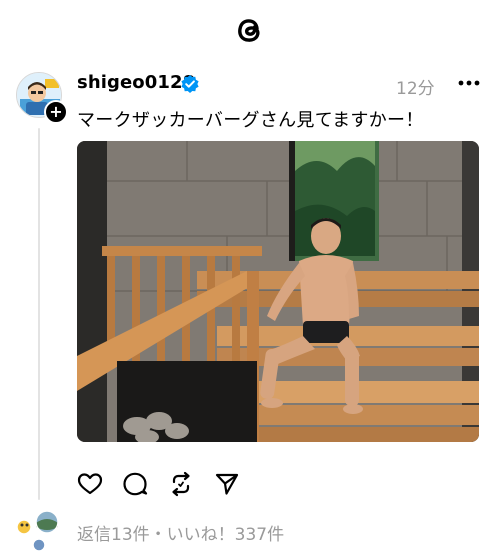 The image size is (500, 557). Describe the element at coordinates (181, 484) in the screenshot. I see `repost-icon` at that location.